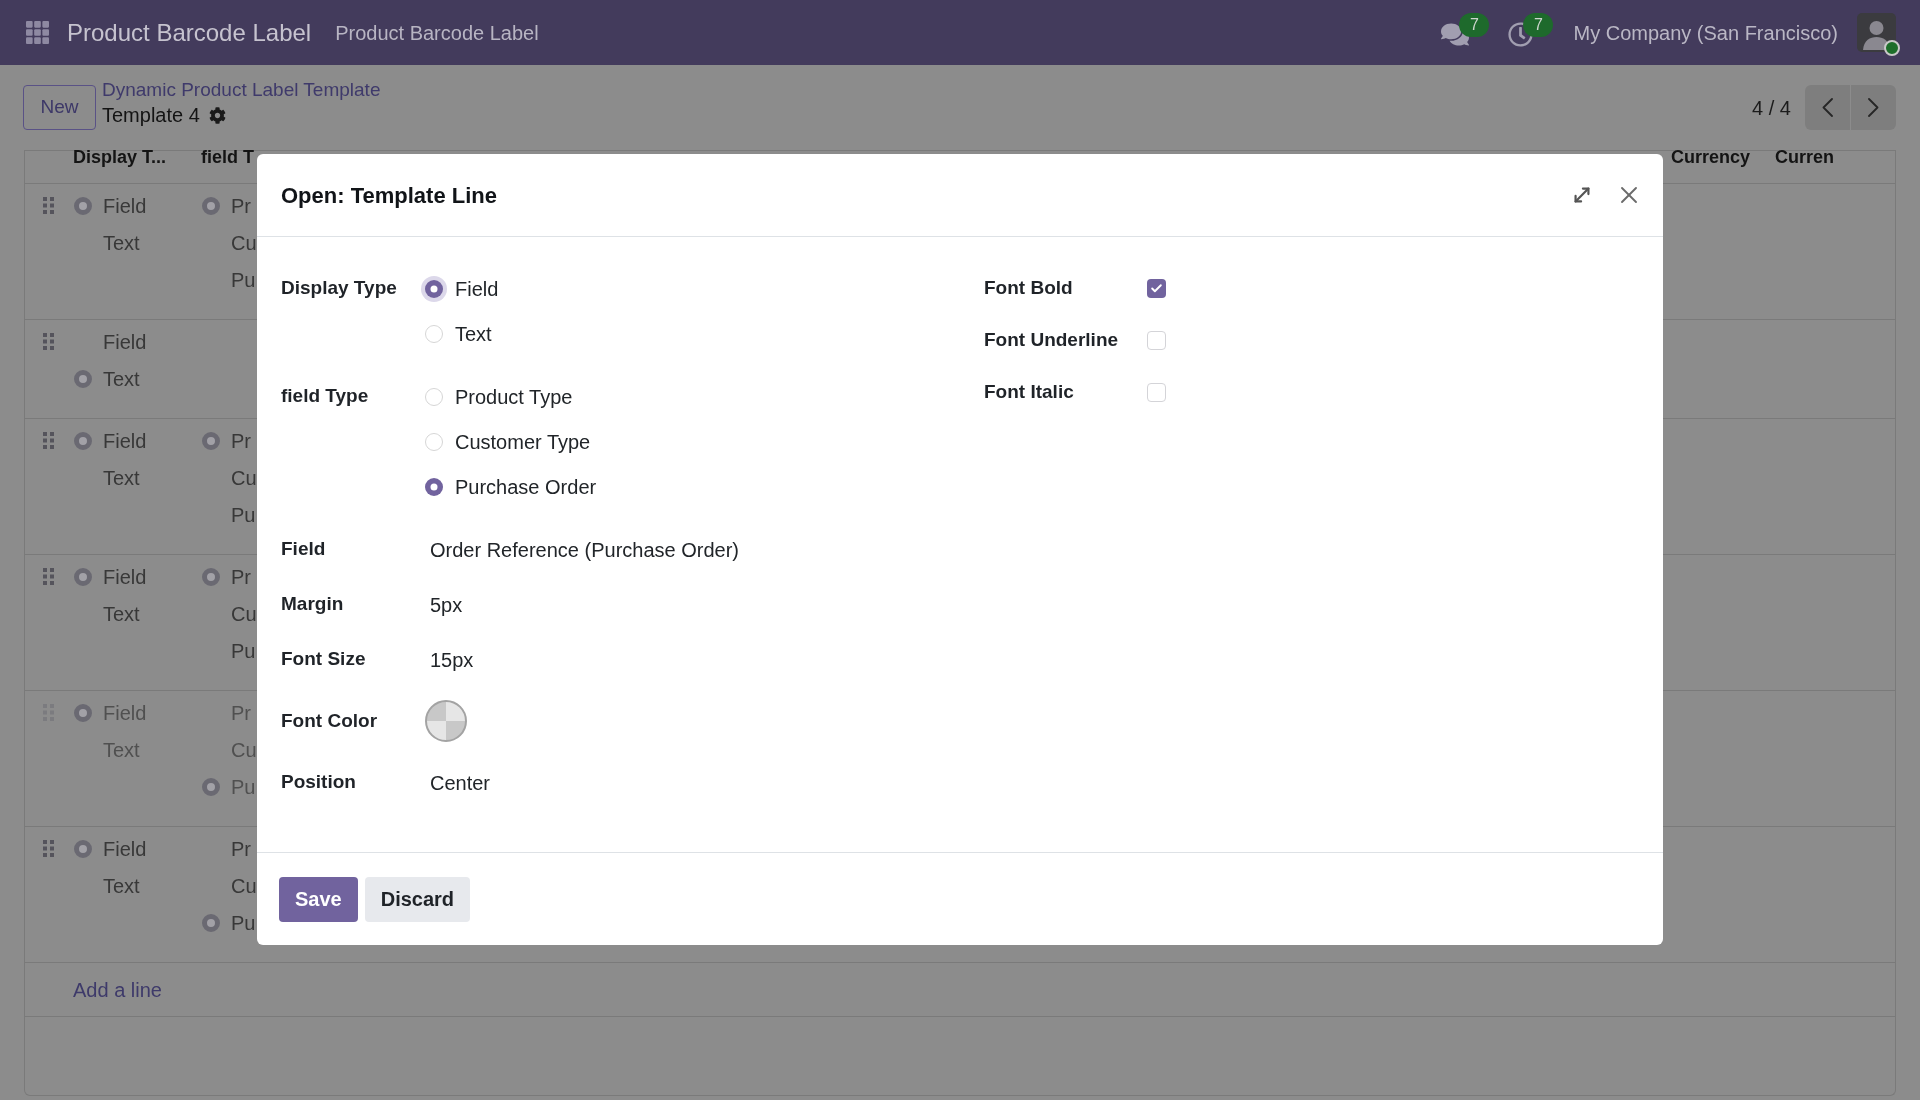  What do you see at coordinates (217, 115) in the screenshot?
I see `settings-icon` at bounding box center [217, 115].